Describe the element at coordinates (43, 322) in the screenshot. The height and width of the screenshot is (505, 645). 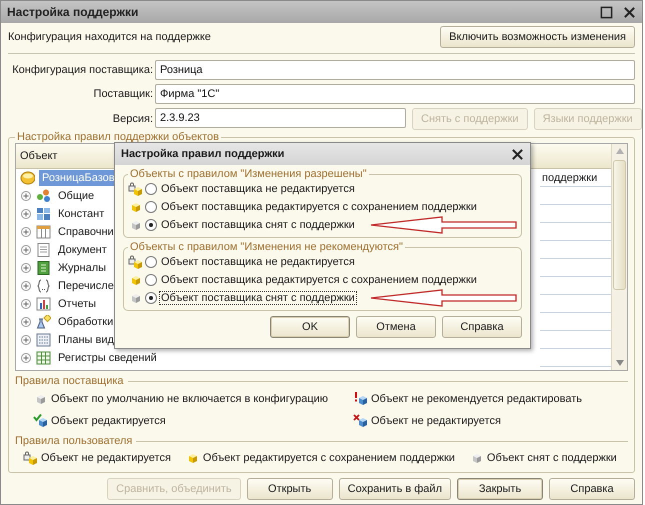
I see `flask-icon` at that location.